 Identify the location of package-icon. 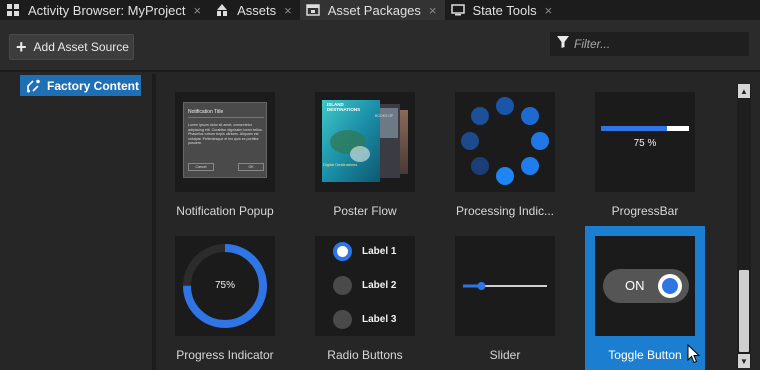
(312, 10).